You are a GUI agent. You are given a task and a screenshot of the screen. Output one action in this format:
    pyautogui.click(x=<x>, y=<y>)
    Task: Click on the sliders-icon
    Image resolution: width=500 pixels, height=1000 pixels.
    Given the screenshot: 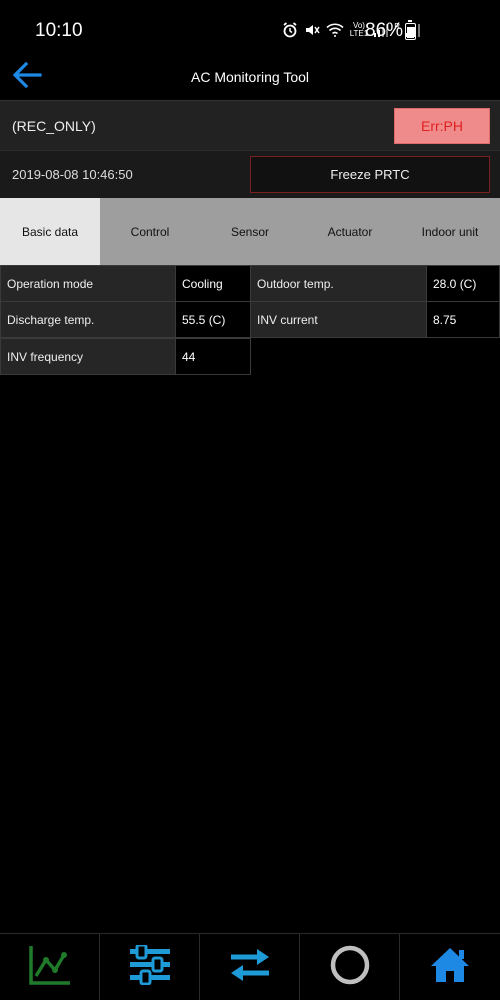 What is the action you would take?
    pyautogui.click(x=150, y=966)
    